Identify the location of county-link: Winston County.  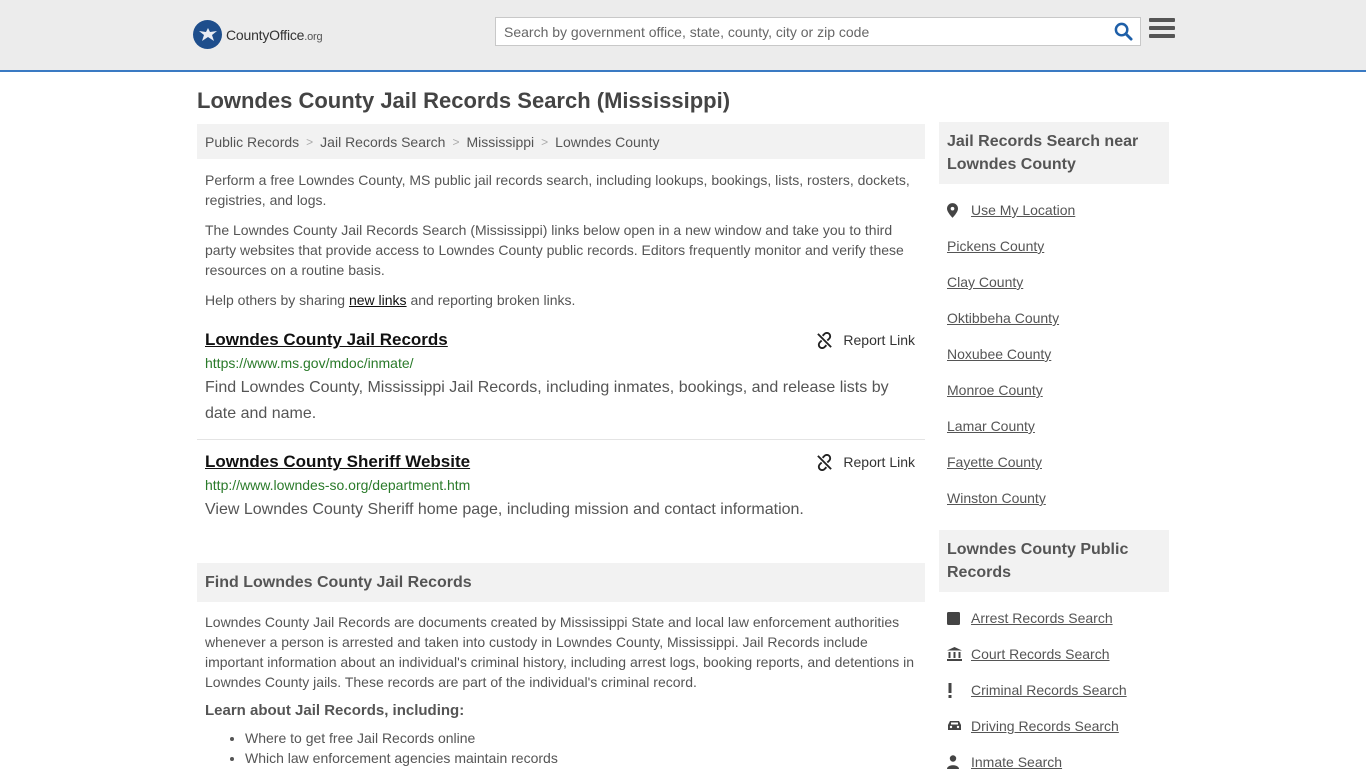
(996, 498).